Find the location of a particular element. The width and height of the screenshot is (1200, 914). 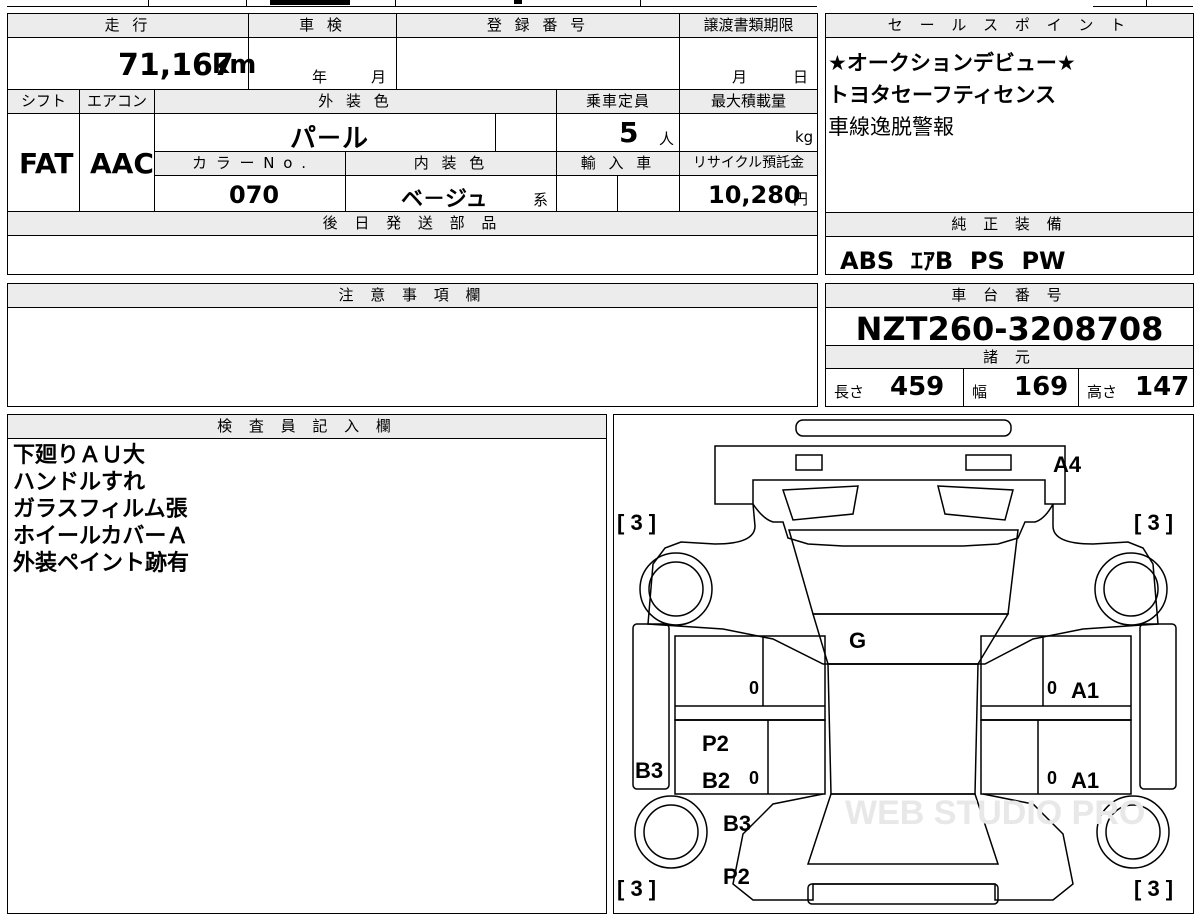

body-outline is located at coordinates (903, 584).